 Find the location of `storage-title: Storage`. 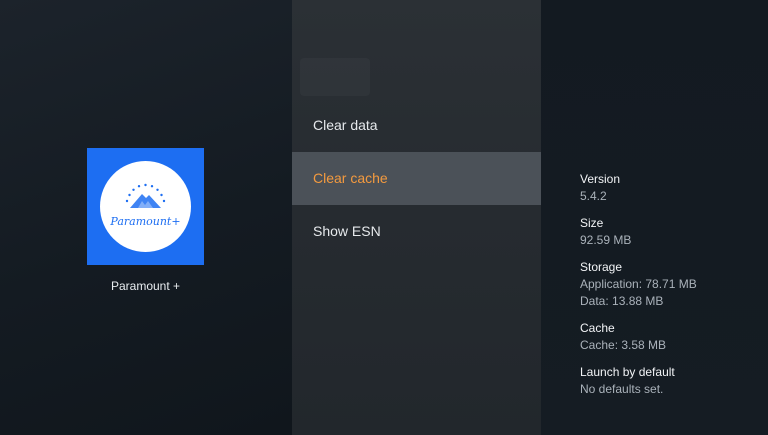

storage-title: Storage is located at coordinates (601, 267).